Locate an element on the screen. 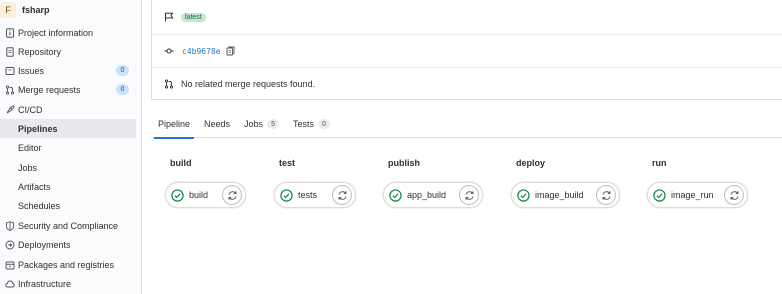  sidebar-item-label: Jobs is located at coordinates (28, 167).